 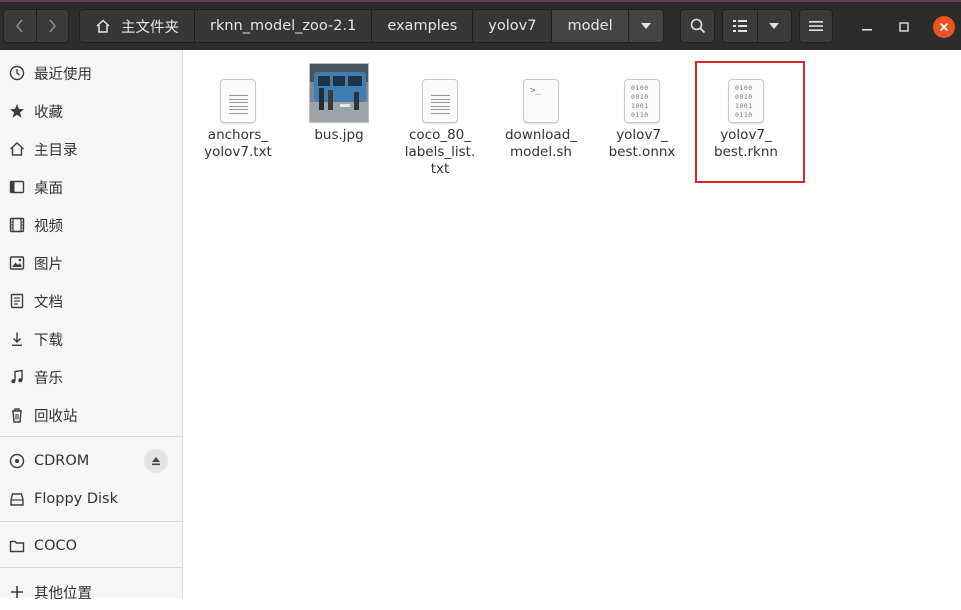 What do you see at coordinates (56, 150) in the screenshot?
I see `sidebar-item-label: 主目录` at bounding box center [56, 150].